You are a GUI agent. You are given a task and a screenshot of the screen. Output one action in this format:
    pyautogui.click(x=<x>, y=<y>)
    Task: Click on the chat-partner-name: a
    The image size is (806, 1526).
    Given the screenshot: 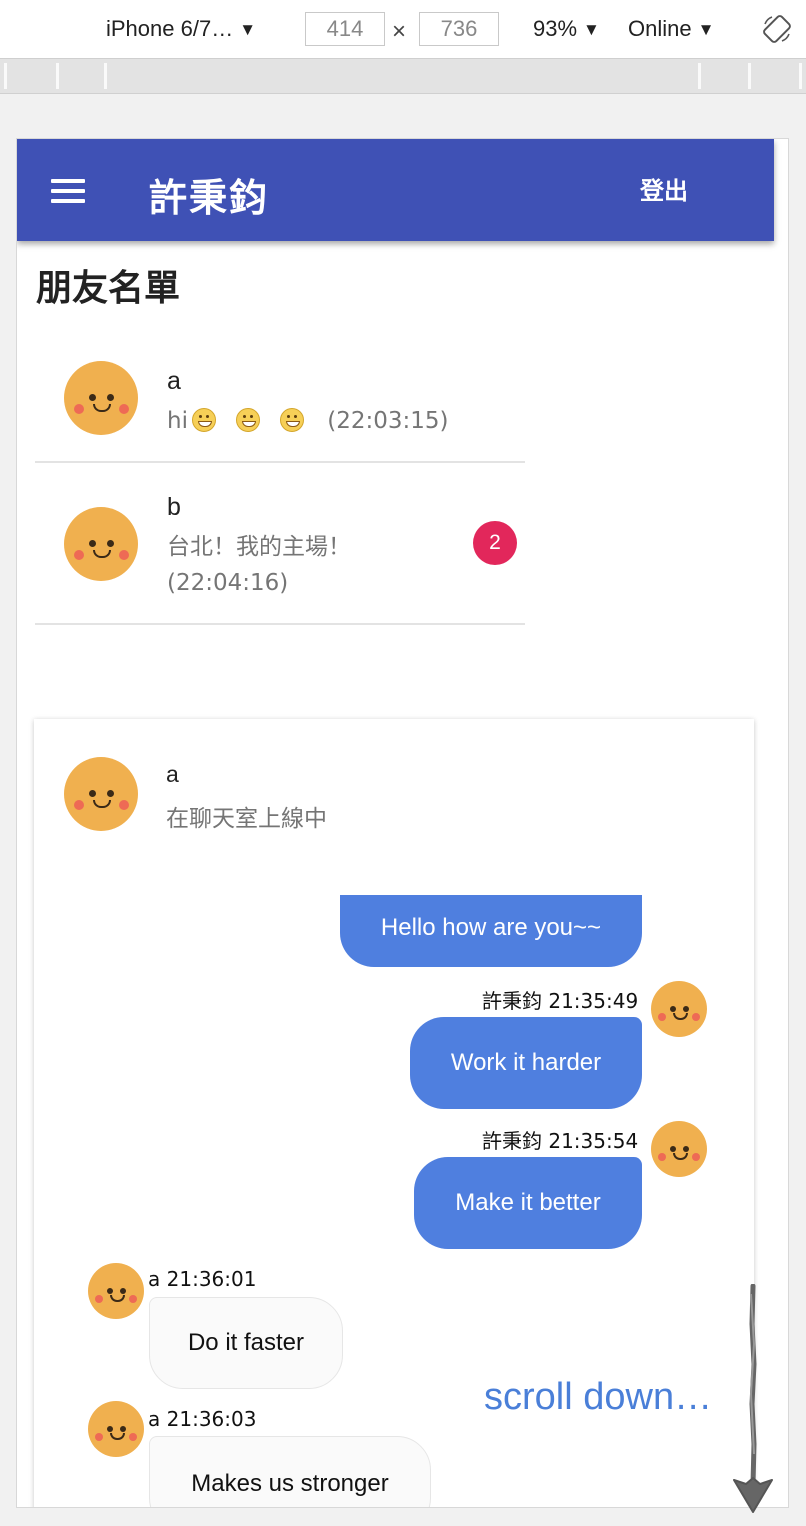 What is the action you would take?
    pyautogui.click(x=172, y=774)
    